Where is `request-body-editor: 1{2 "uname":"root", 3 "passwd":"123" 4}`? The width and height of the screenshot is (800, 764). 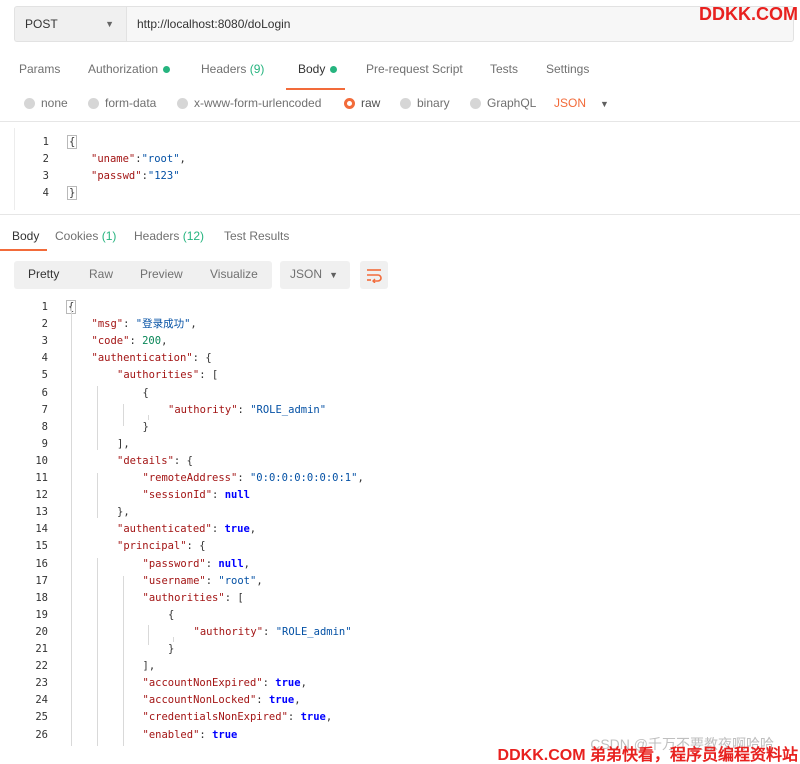
request-body-editor: 1{2 "uname":"root", 3 "passwd":"123" 4} is located at coordinates (404, 169).